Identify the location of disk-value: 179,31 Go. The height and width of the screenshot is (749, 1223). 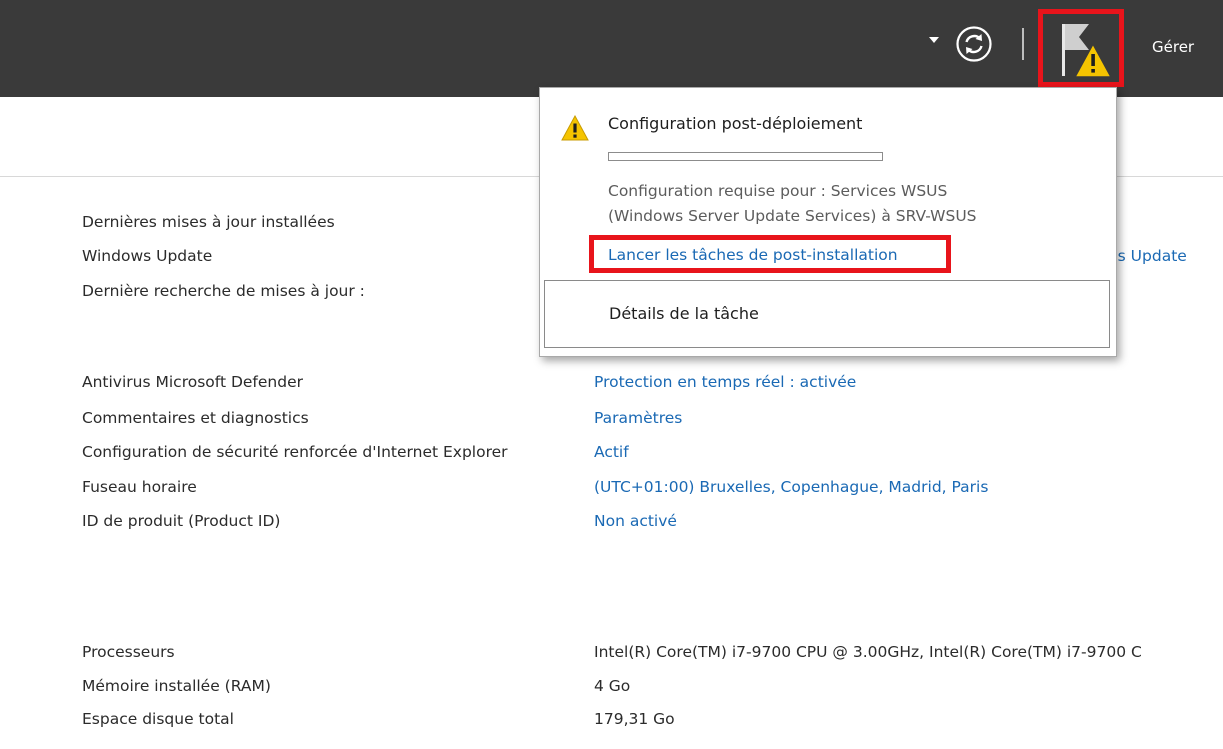
(634, 719).